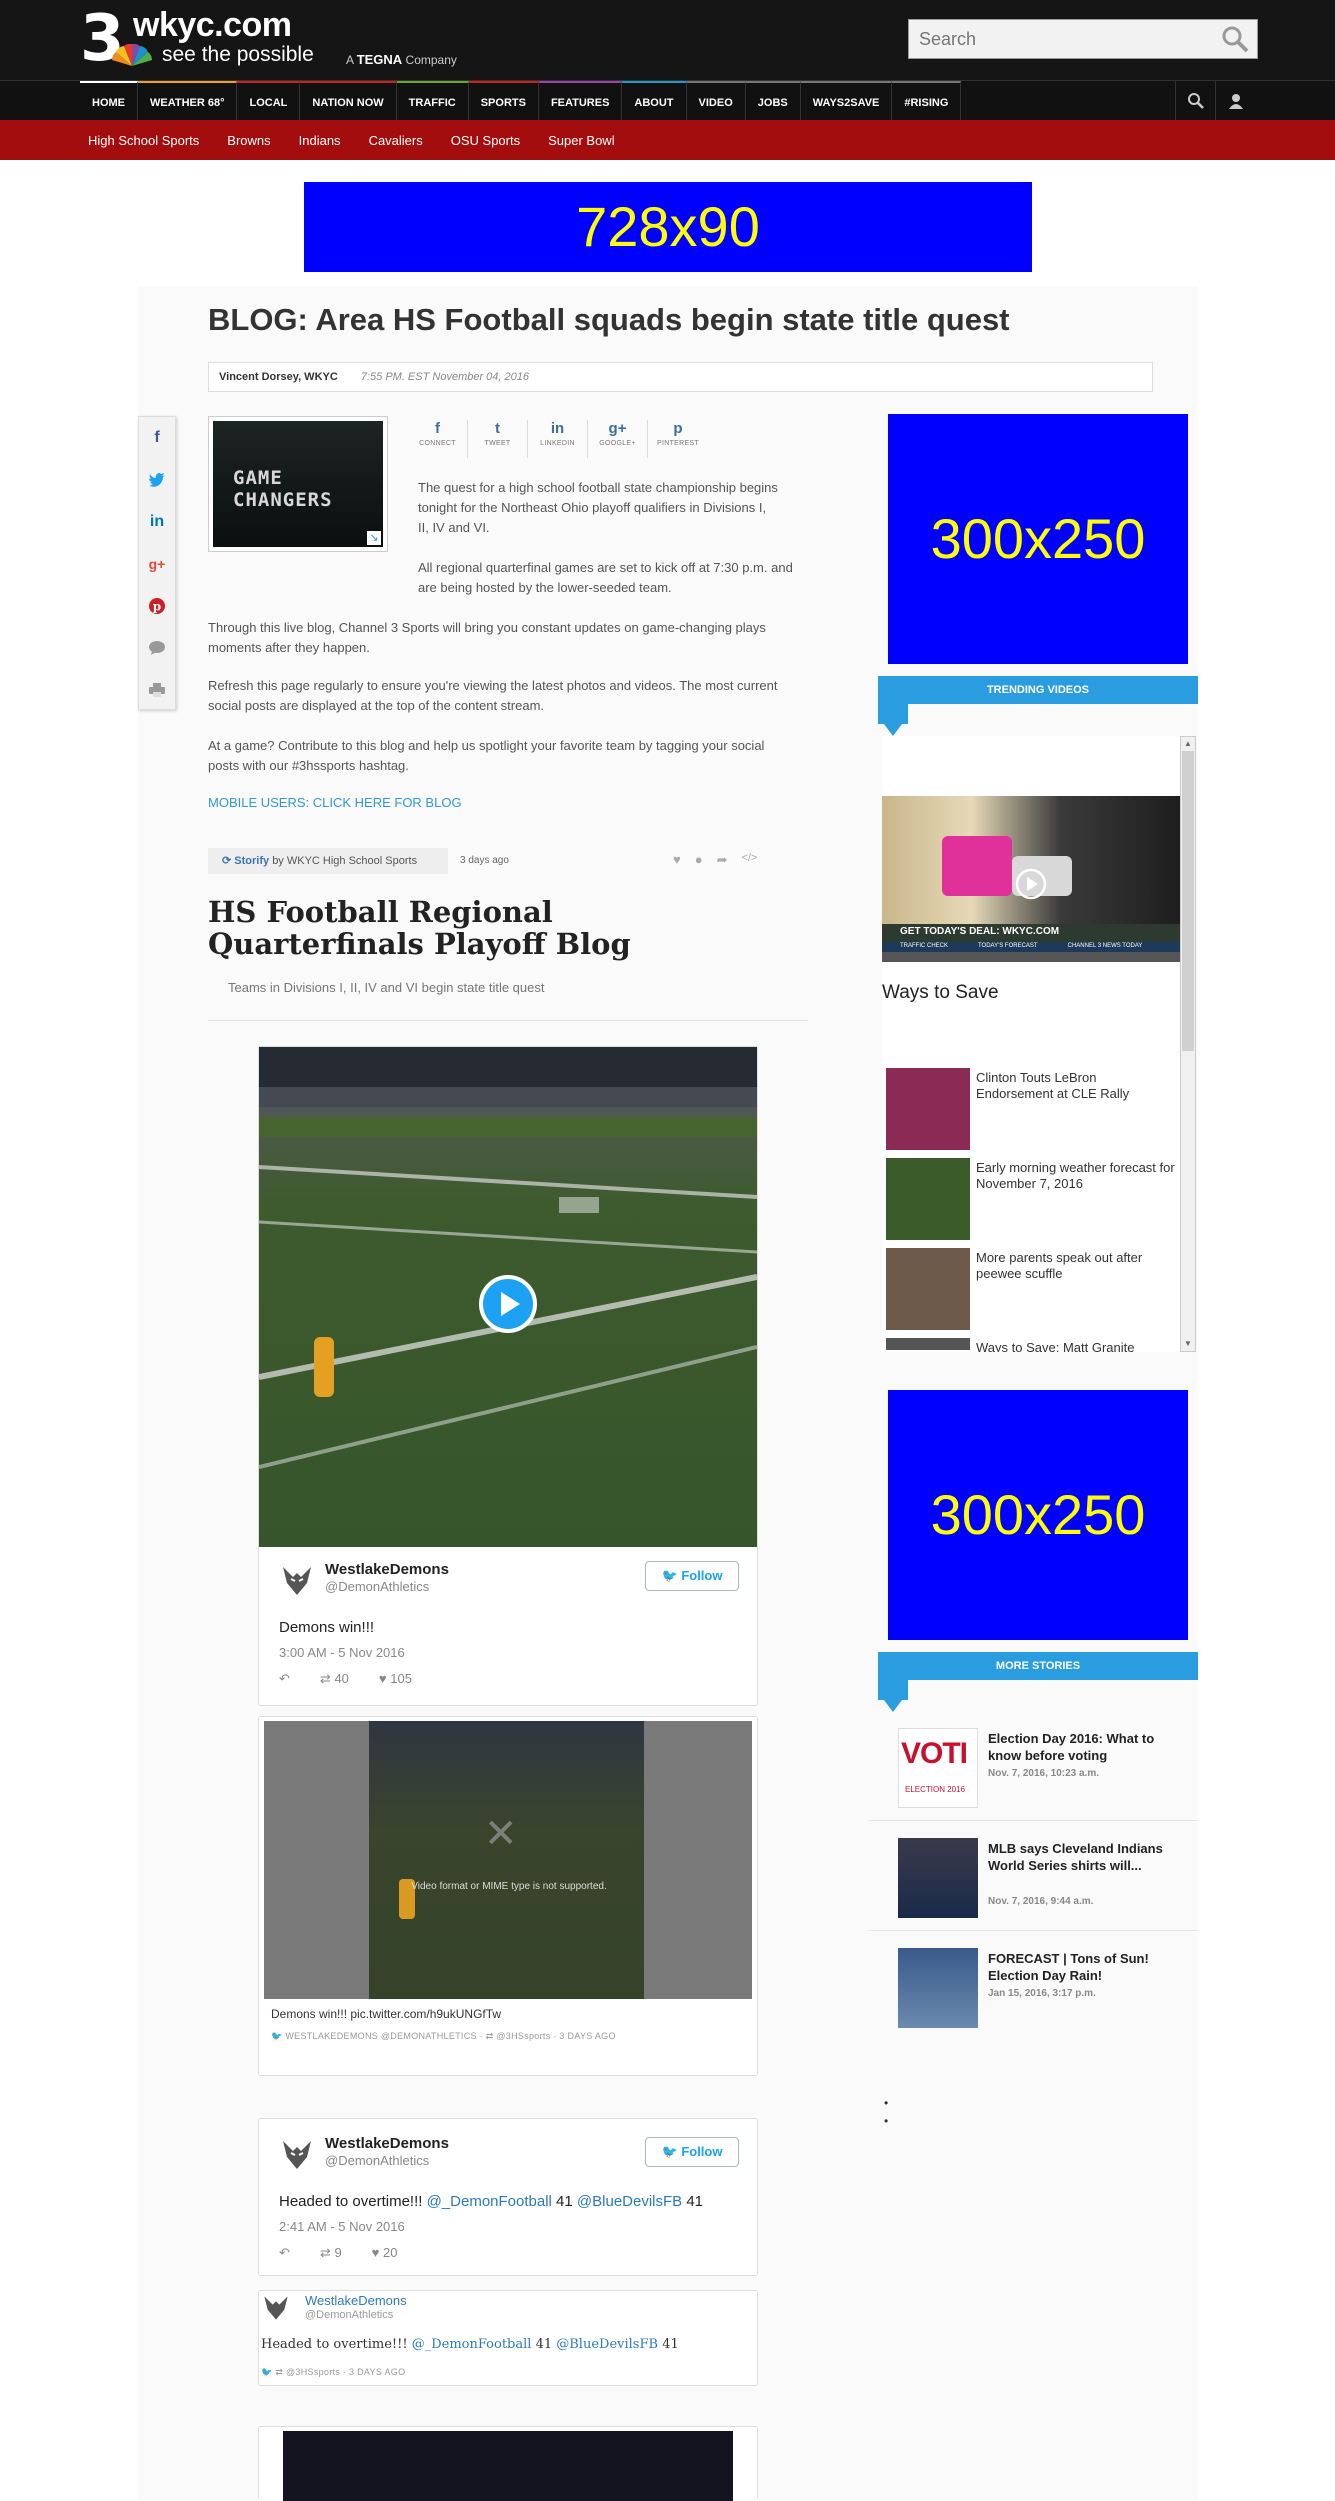 This screenshot has height=2501, width=1335. What do you see at coordinates (396, 140) in the screenshot?
I see `subnav-item: Cavaliers` at bounding box center [396, 140].